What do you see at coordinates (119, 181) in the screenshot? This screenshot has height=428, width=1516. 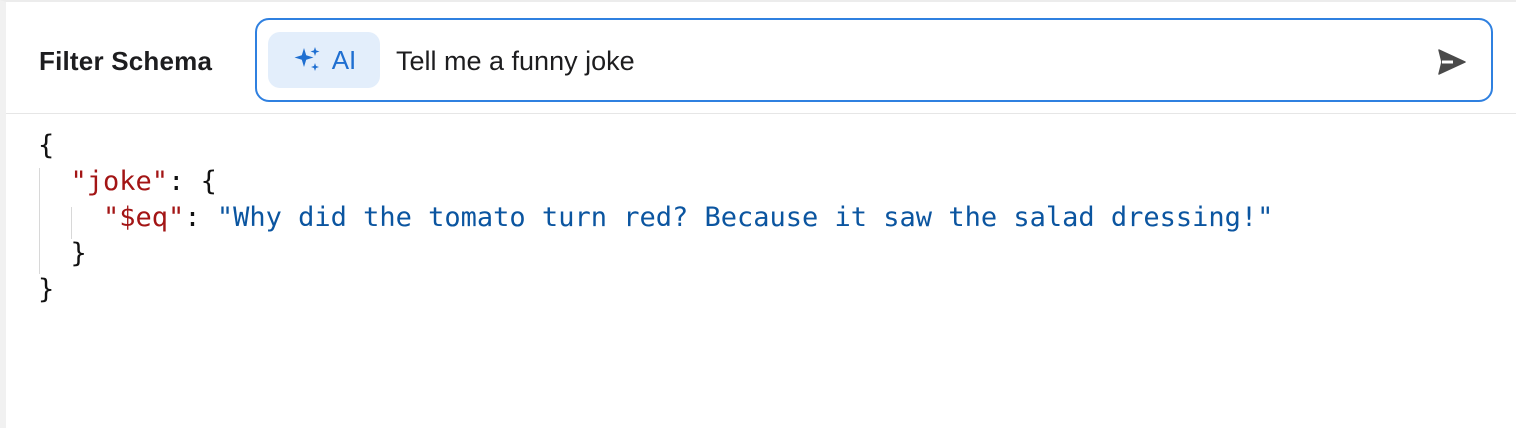 I see `json-key: "joke"` at bounding box center [119, 181].